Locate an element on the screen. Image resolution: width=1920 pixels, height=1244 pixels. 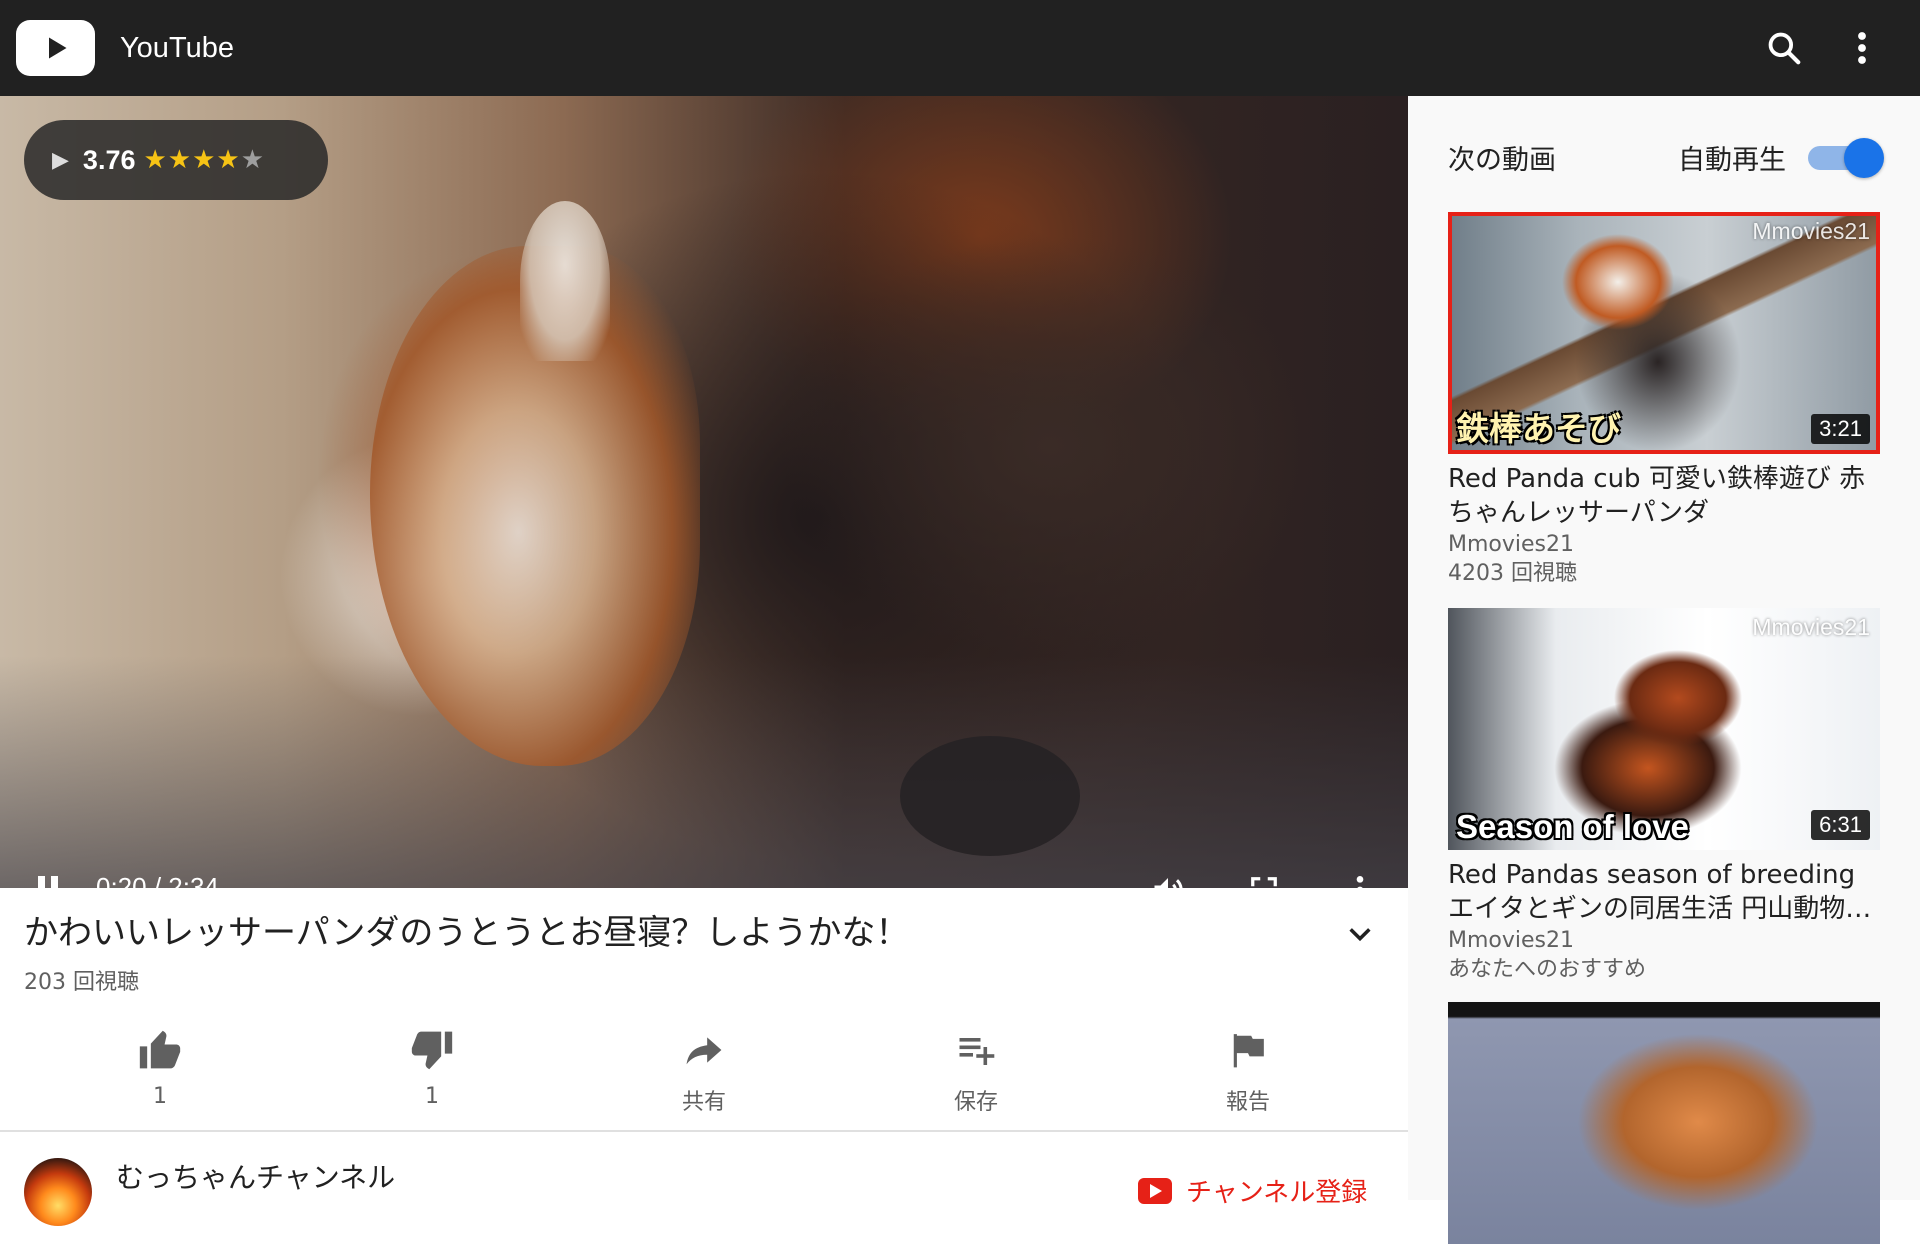
autoplay-label: 自動再生 is located at coordinates (1732, 160).